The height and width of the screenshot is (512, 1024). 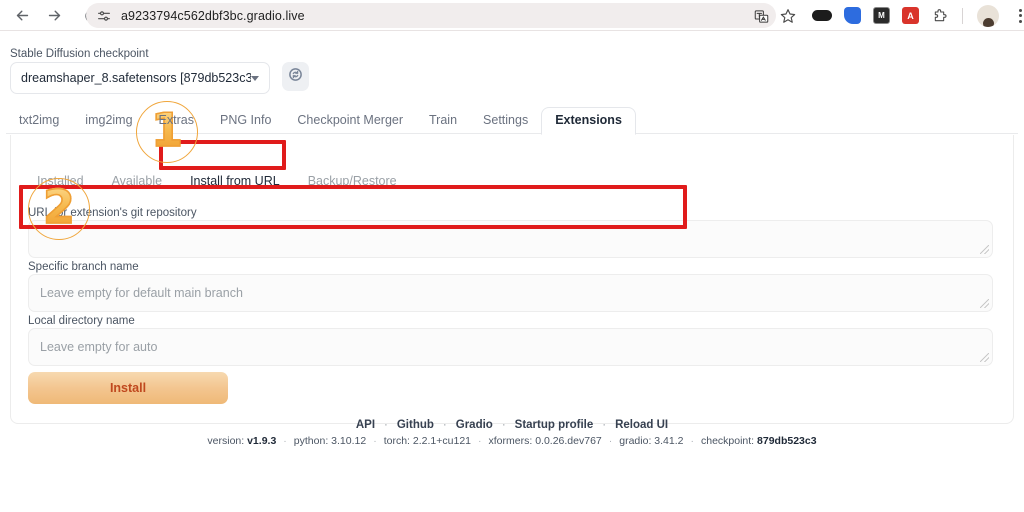 What do you see at coordinates (669, 441) in the screenshot?
I see `version-value: 3.41.2` at bounding box center [669, 441].